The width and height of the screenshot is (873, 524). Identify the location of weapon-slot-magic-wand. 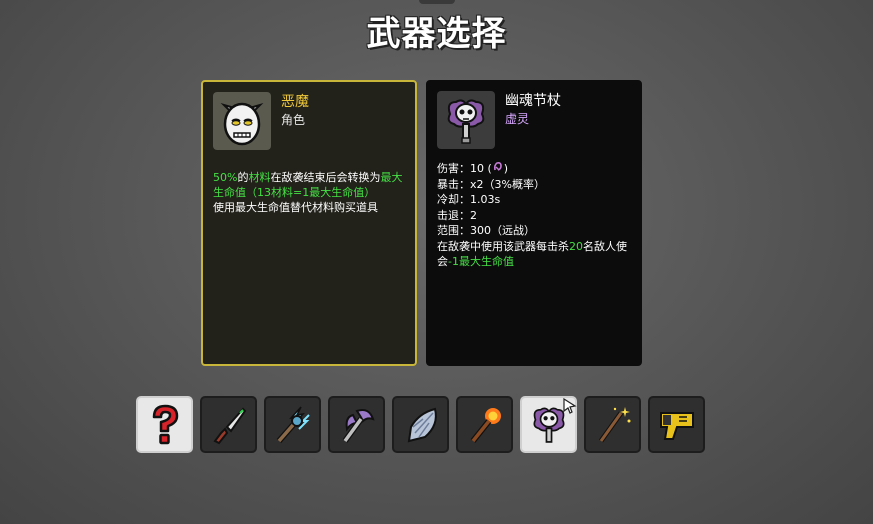
(612, 424).